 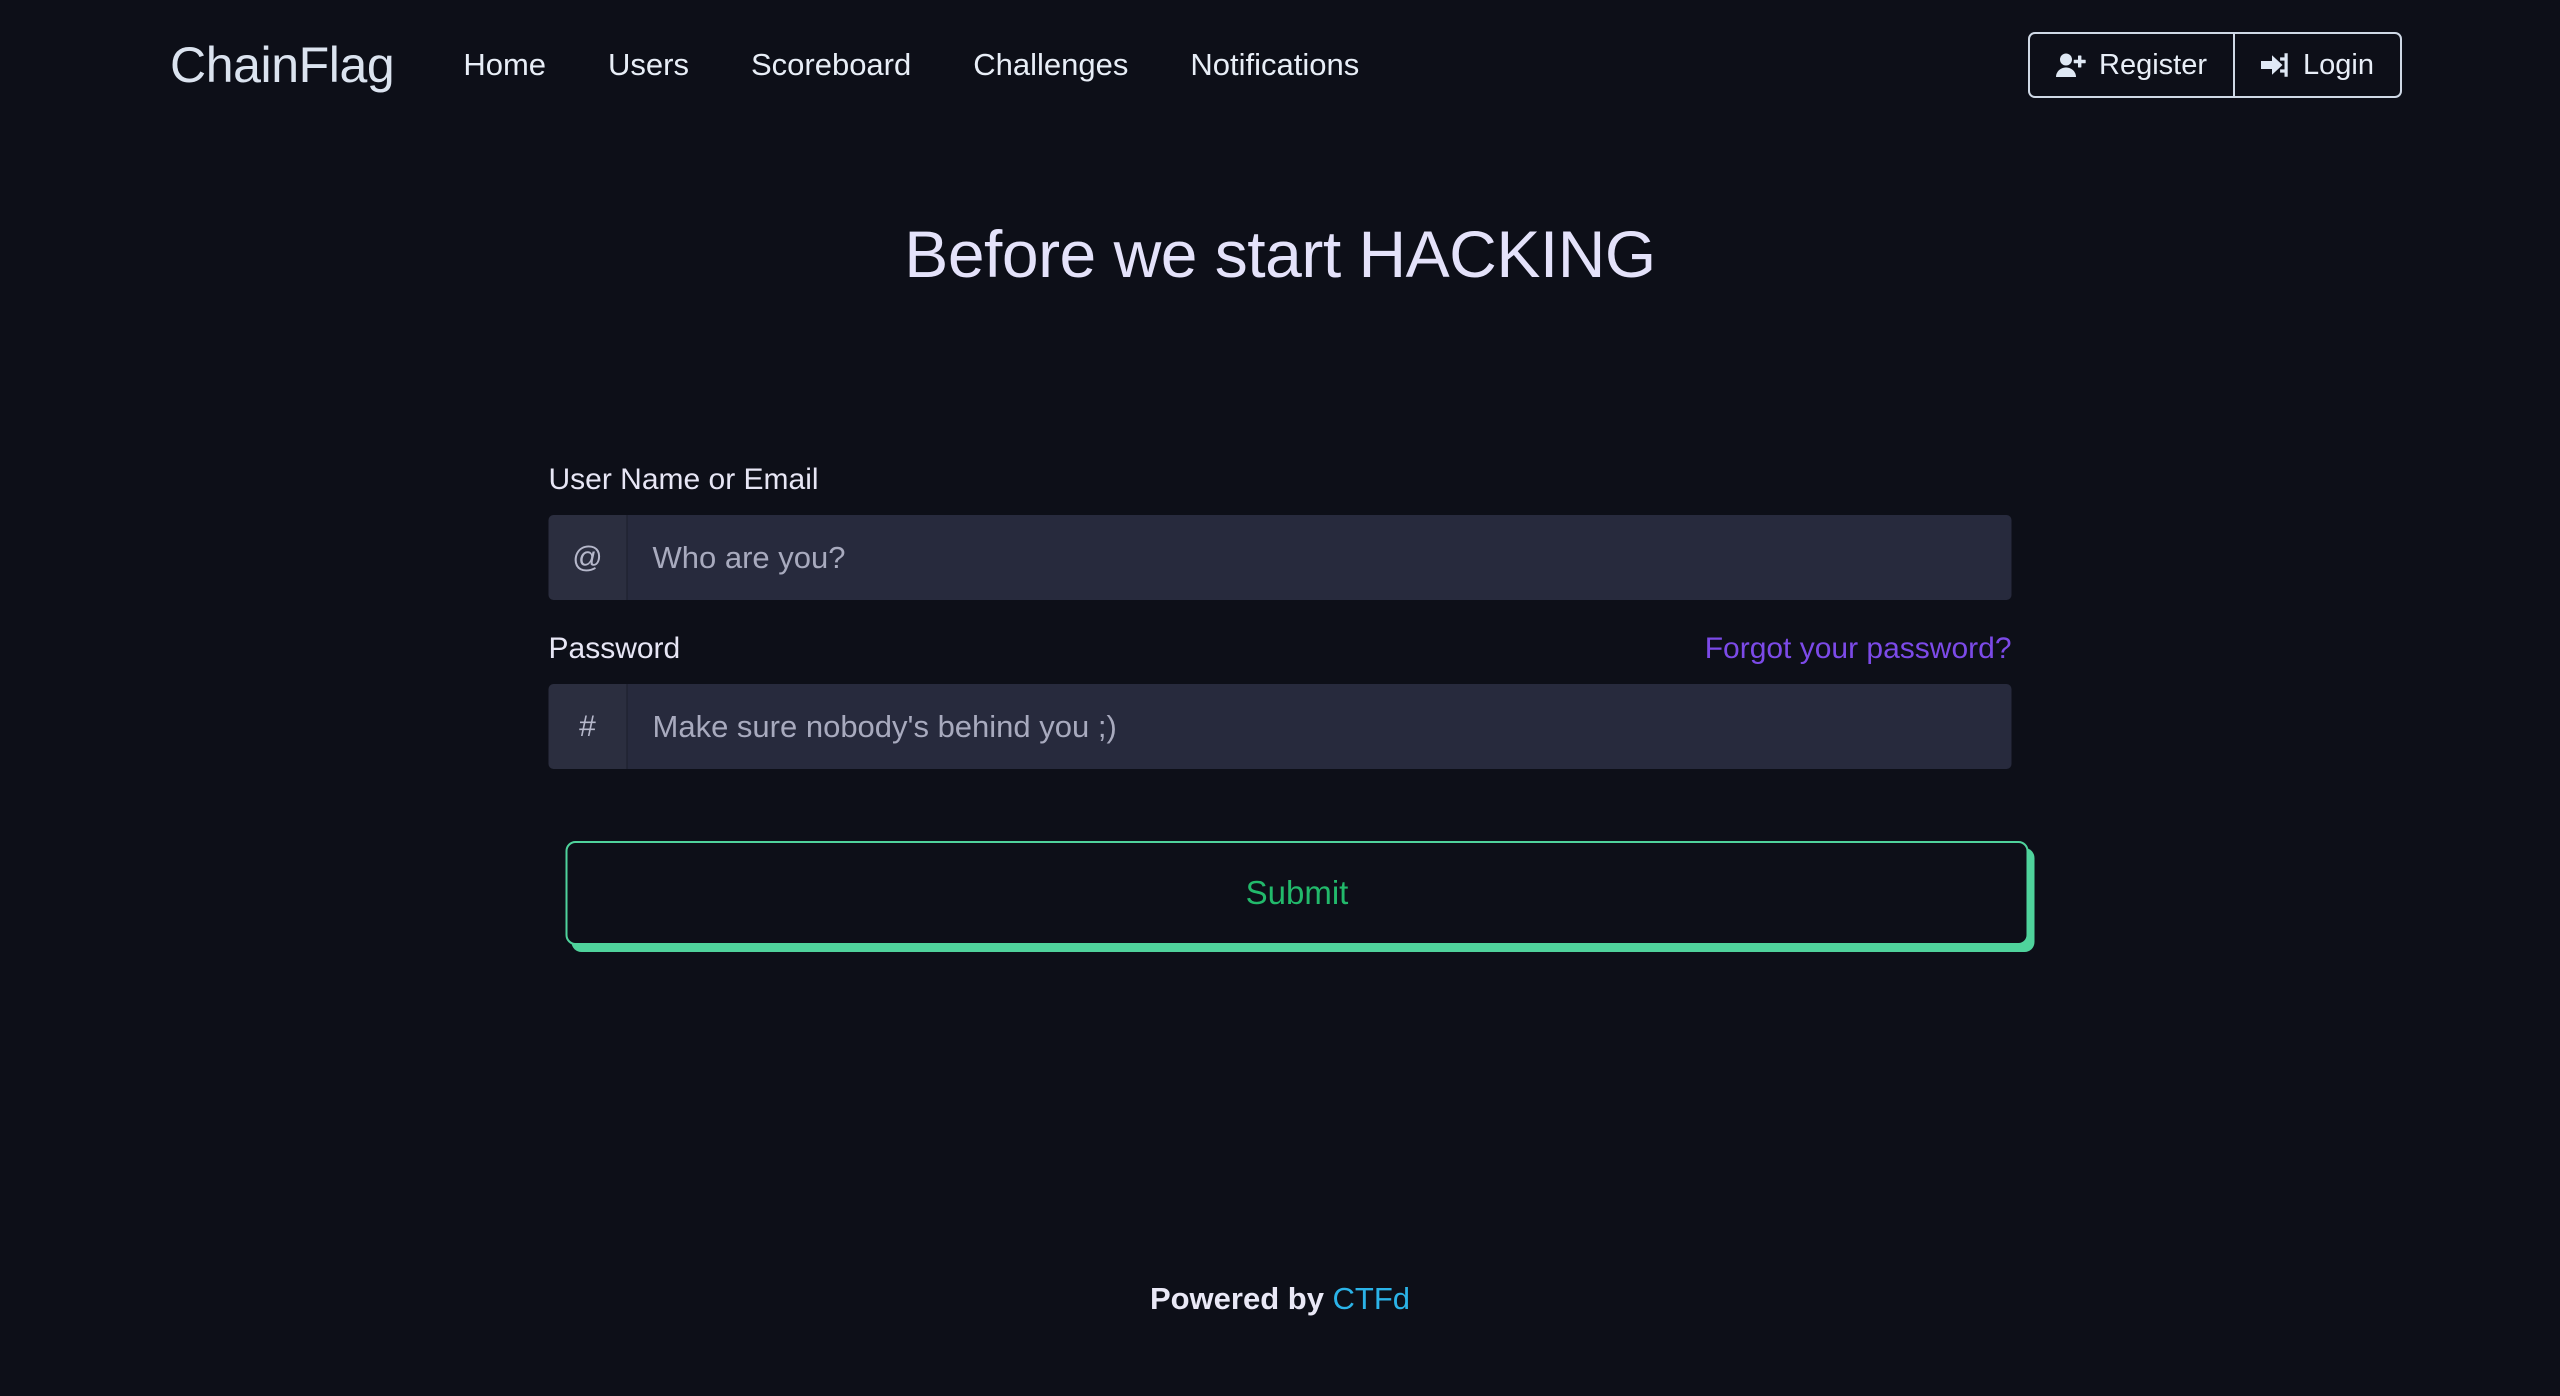 I want to click on powered-by-prefix: Powered by, so click(x=1241, y=1298).